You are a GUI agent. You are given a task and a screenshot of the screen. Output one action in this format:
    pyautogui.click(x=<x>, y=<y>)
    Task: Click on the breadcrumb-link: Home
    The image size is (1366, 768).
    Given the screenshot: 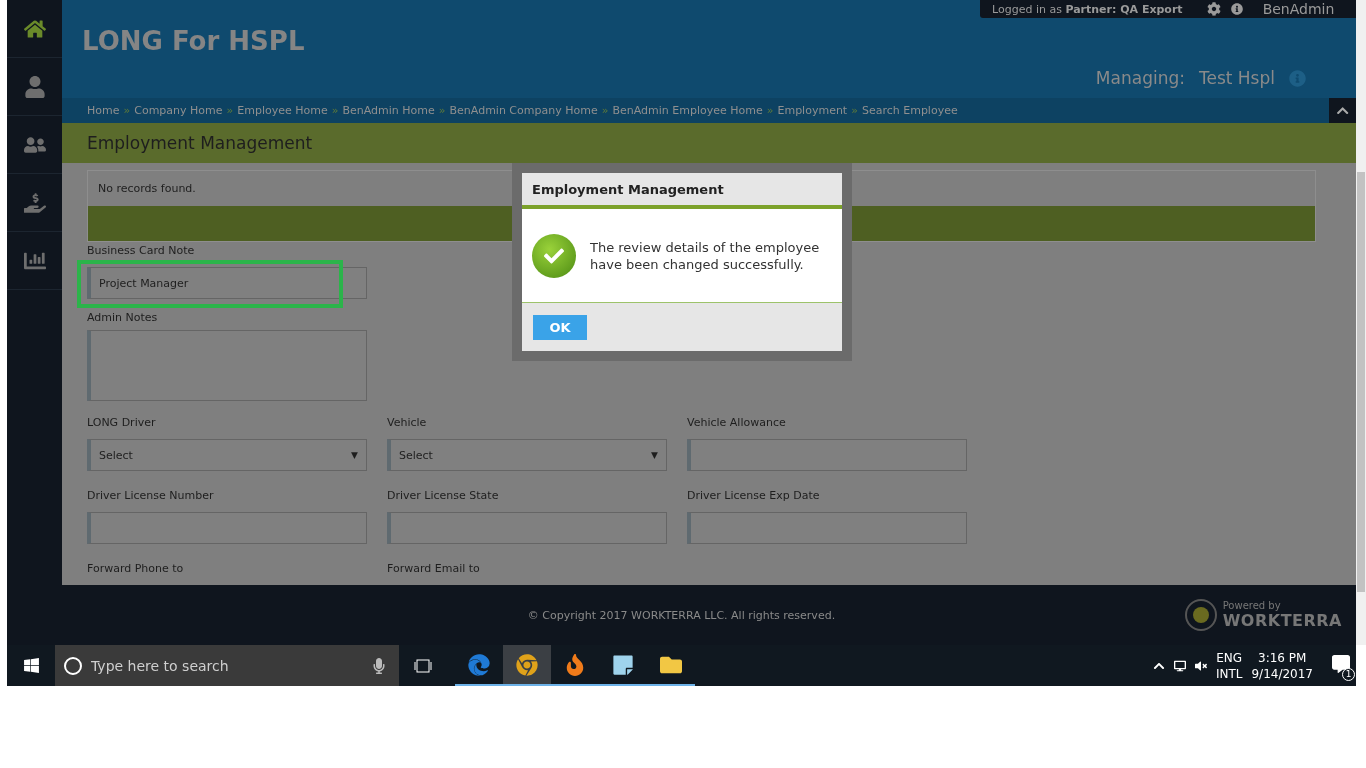 What is the action you would take?
    pyautogui.click(x=103, y=110)
    